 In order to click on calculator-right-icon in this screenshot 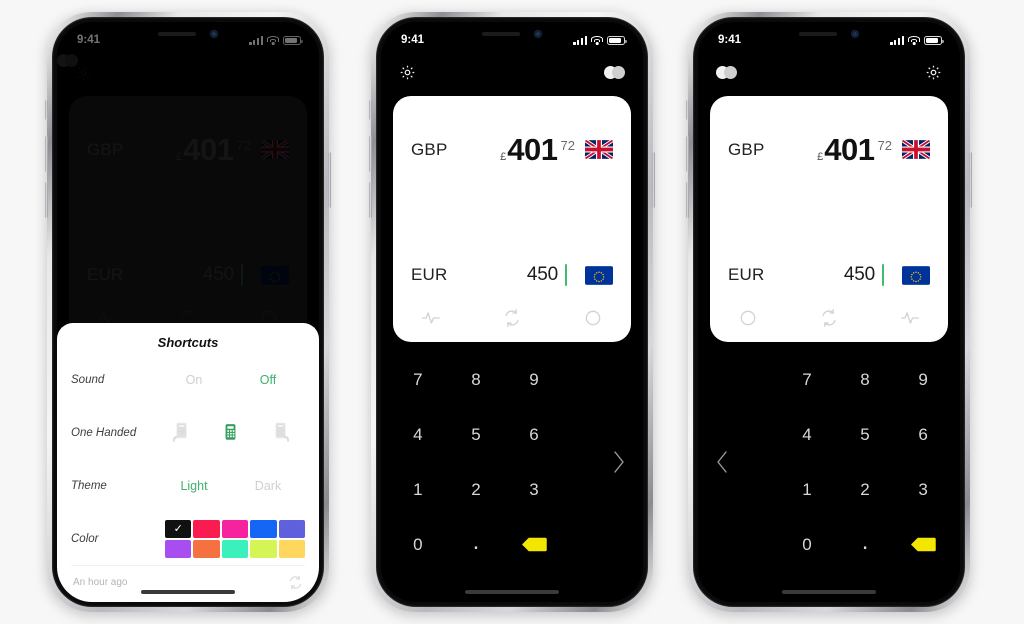, I will do `click(281, 433)`.